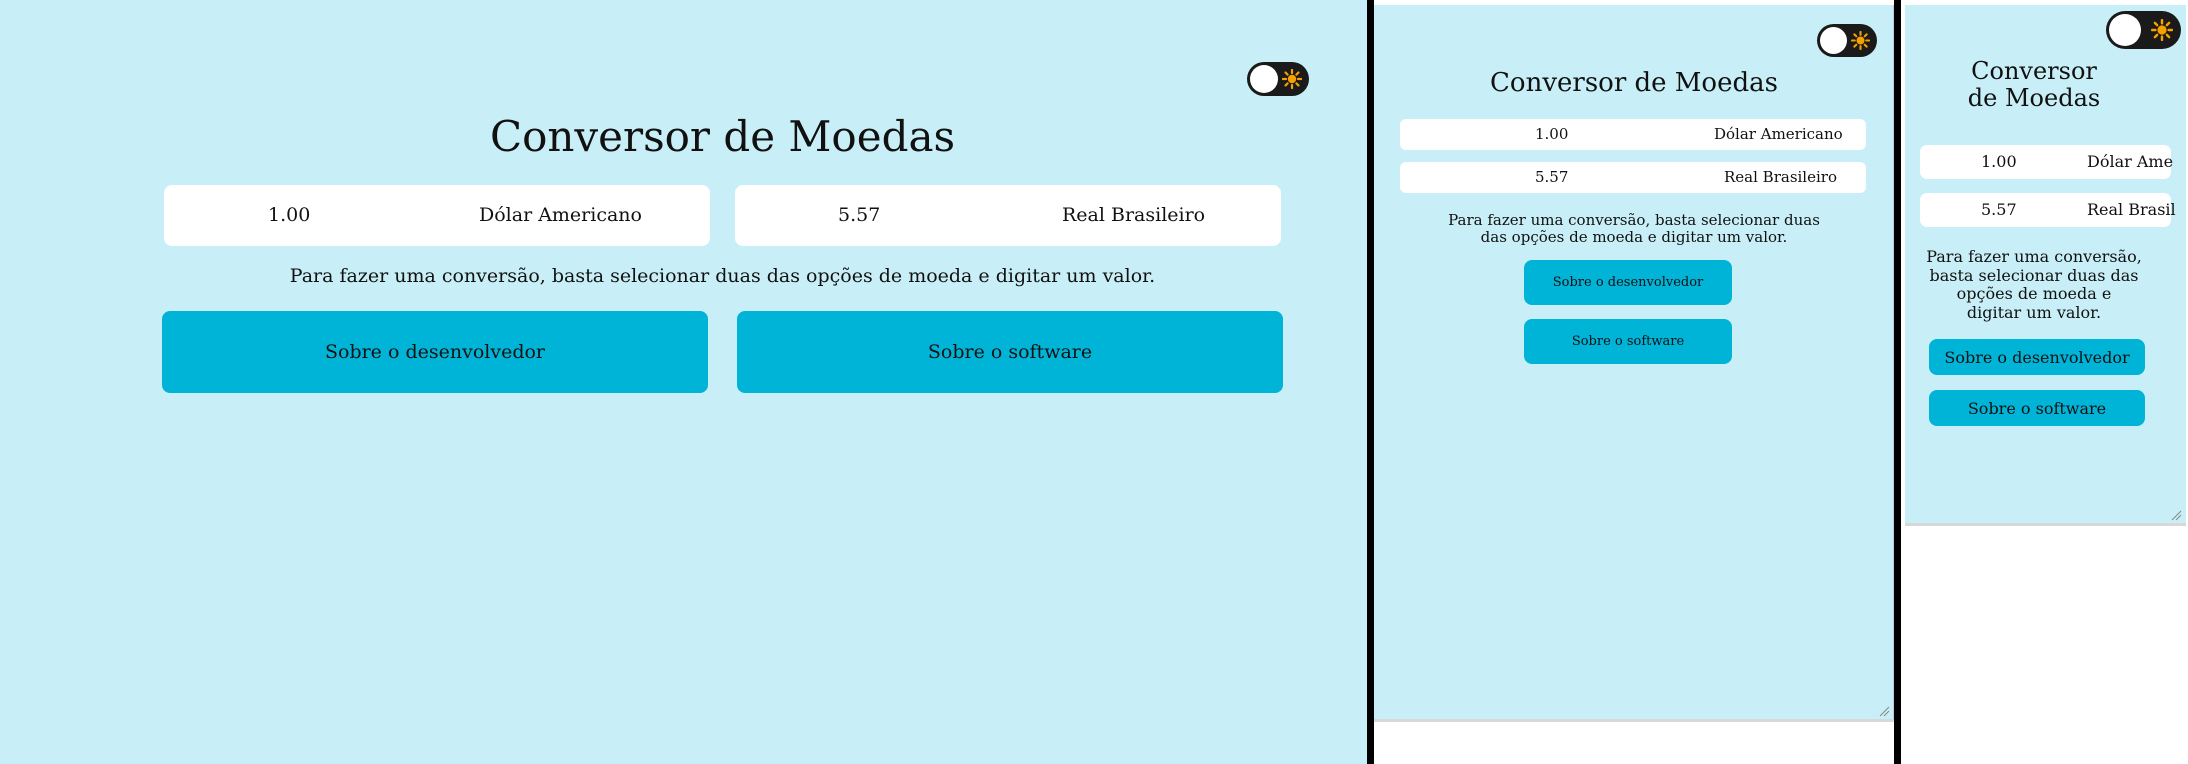 This screenshot has width=2188, height=764. What do you see at coordinates (2034, 98) in the screenshot?
I see `page-title-line: de Moedas` at bounding box center [2034, 98].